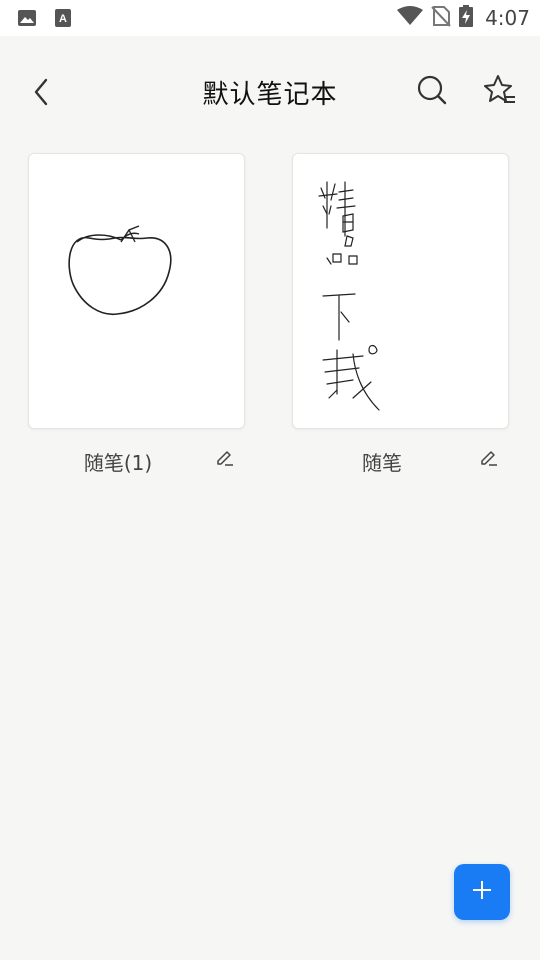  Describe the element at coordinates (270, 18) in the screenshot. I see `status-bar: A 4:07` at that location.